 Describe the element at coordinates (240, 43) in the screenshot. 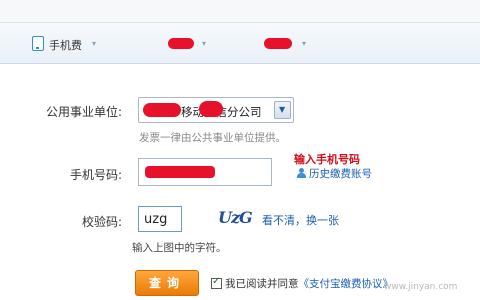

I see `category-nav: 手机费 ▾ ▾ ▾` at that location.